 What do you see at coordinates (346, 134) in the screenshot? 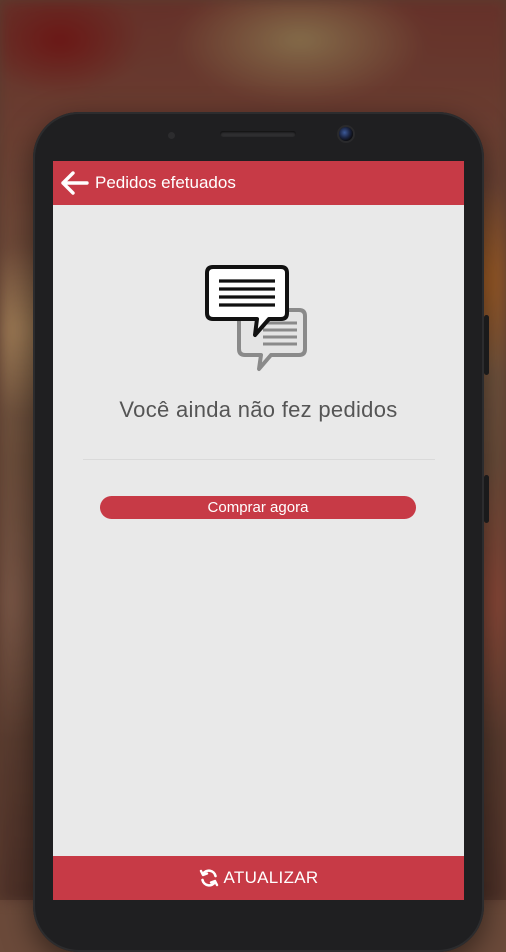
I see `phone-camera` at bounding box center [346, 134].